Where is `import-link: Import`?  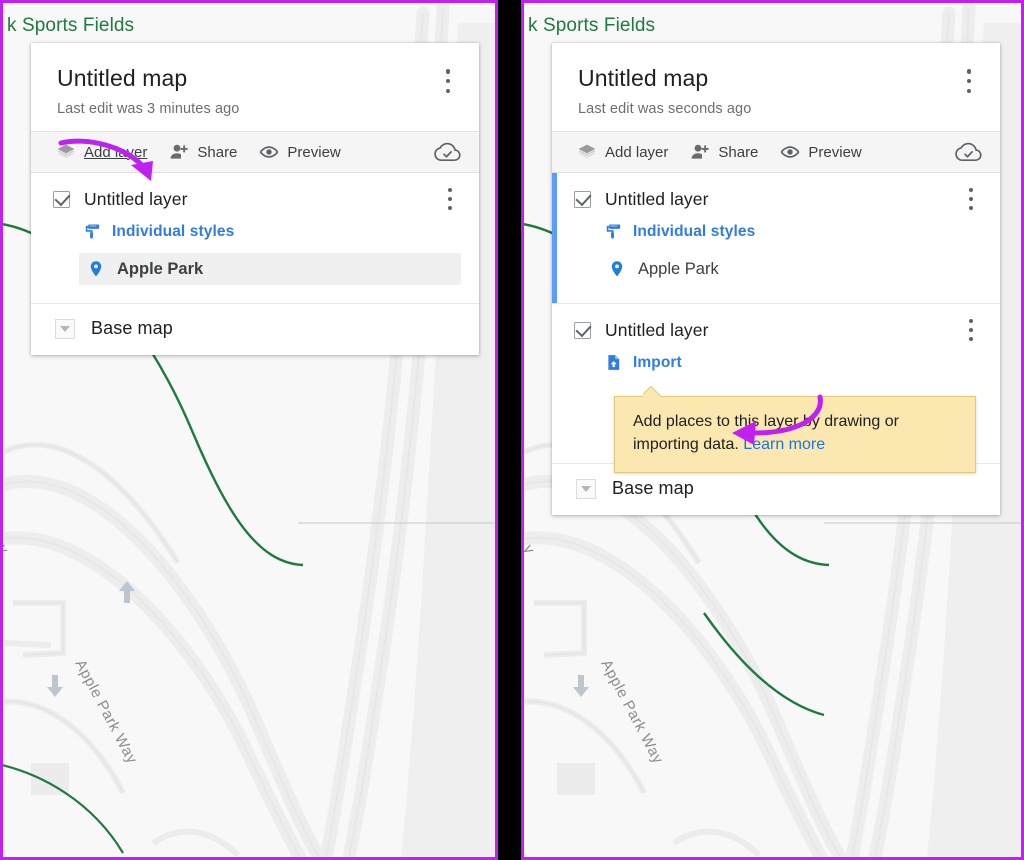
import-link: Import is located at coordinates (643, 363).